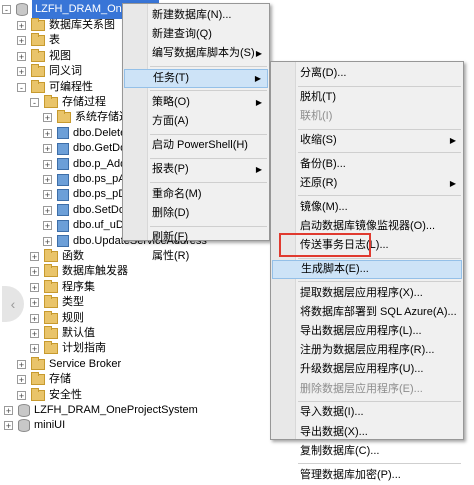 This screenshot has width=474, height=485. What do you see at coordinates (196, 237) in the screenshot?
I see `menu-item: 刷新(F)` at bounding box center [196, 237].